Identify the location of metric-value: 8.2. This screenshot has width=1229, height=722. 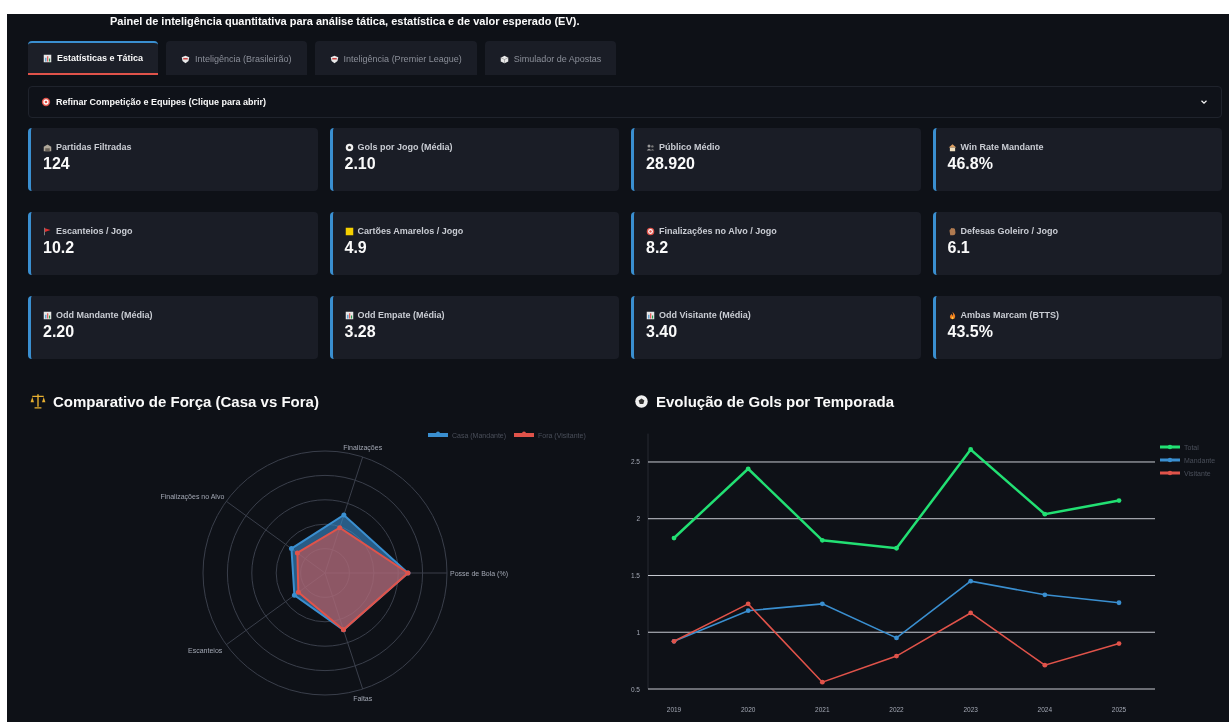
(658, 248).